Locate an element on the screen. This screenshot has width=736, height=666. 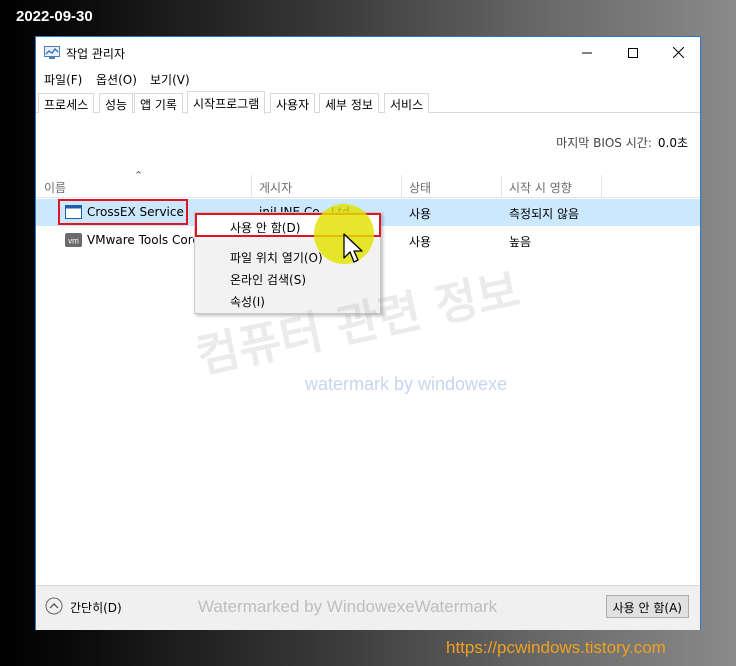
window-title: 작업 관리자 is located at coordinates (96, 54).